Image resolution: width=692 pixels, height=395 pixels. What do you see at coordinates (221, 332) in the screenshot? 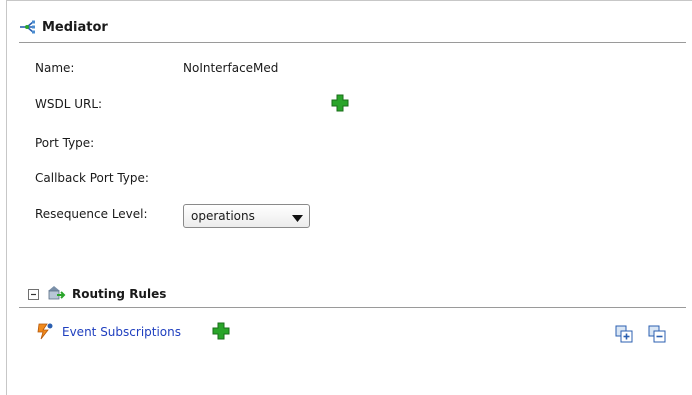
I see `add-event-subscription-icon` at bounding box center [221, 332].